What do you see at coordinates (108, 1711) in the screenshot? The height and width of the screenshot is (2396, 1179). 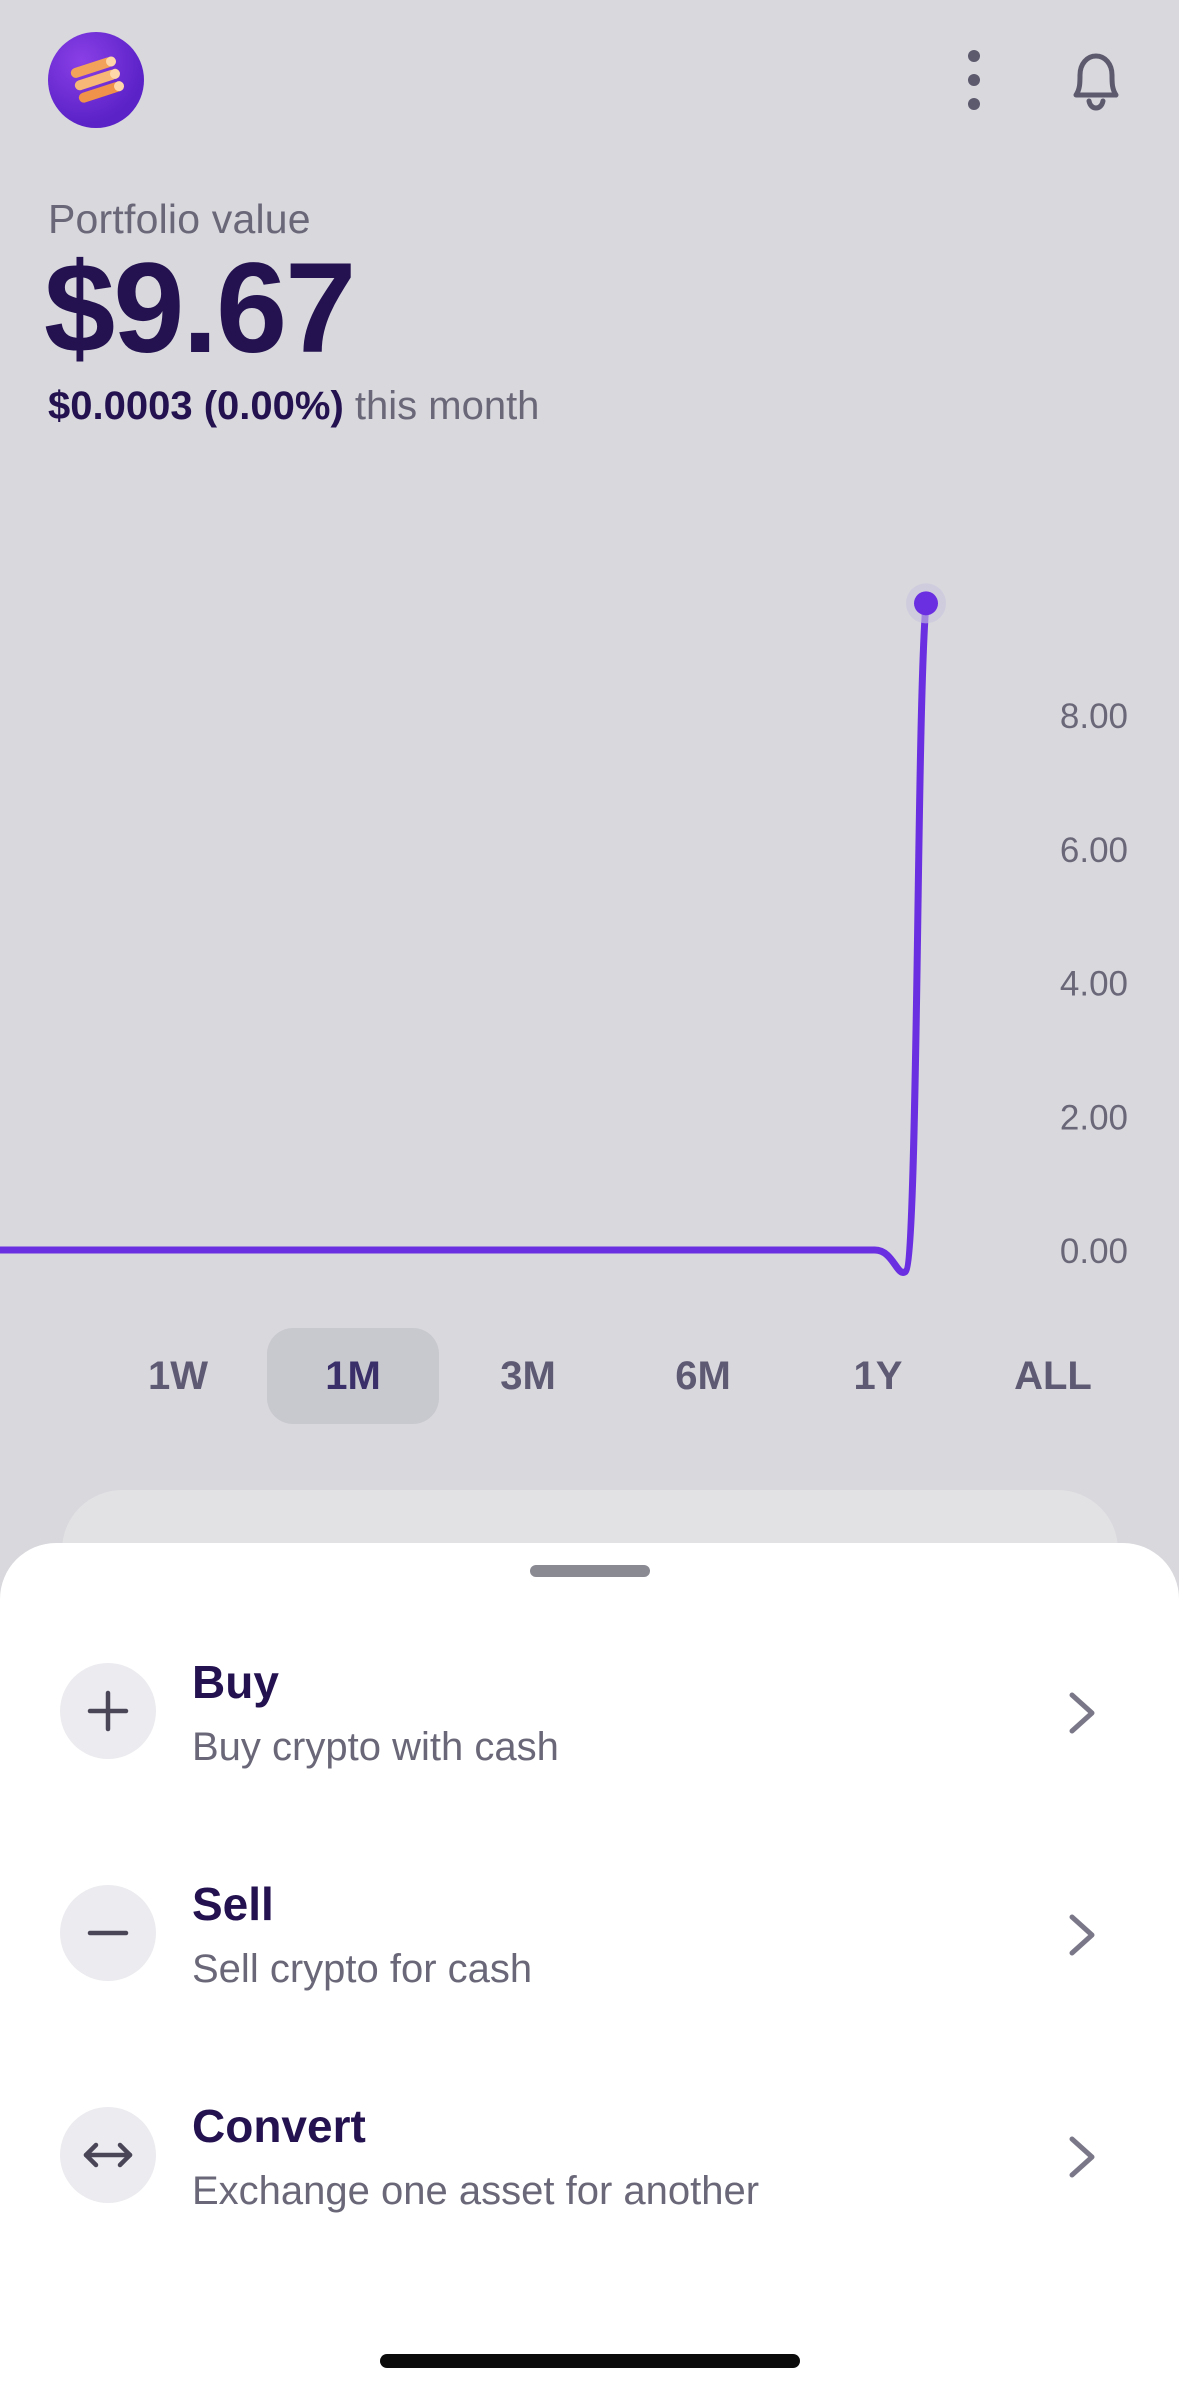 I see `plus-icon` at bounding box center [108, 1711].